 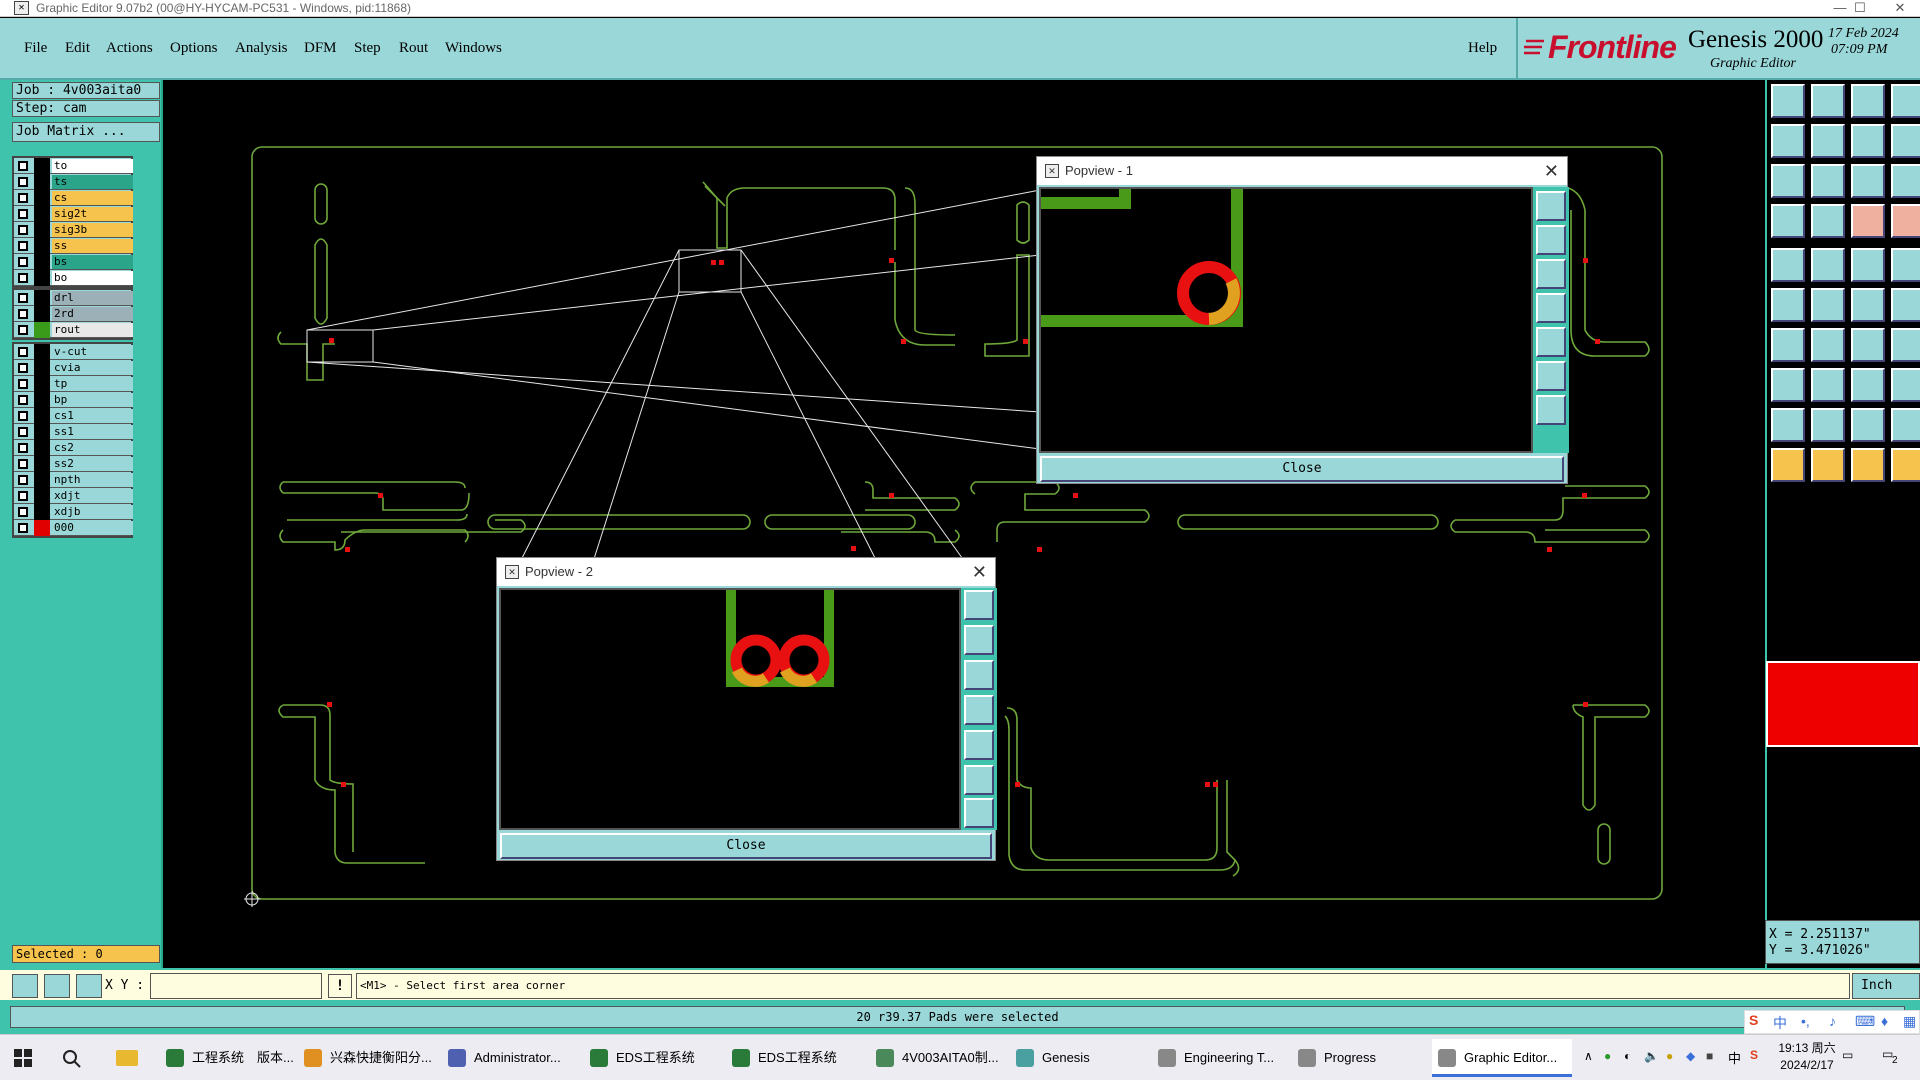 What do you see at coordinates (1828, 141) in the screenshot?
I see `pan-right-icon` at bounding box center [1828, 141].